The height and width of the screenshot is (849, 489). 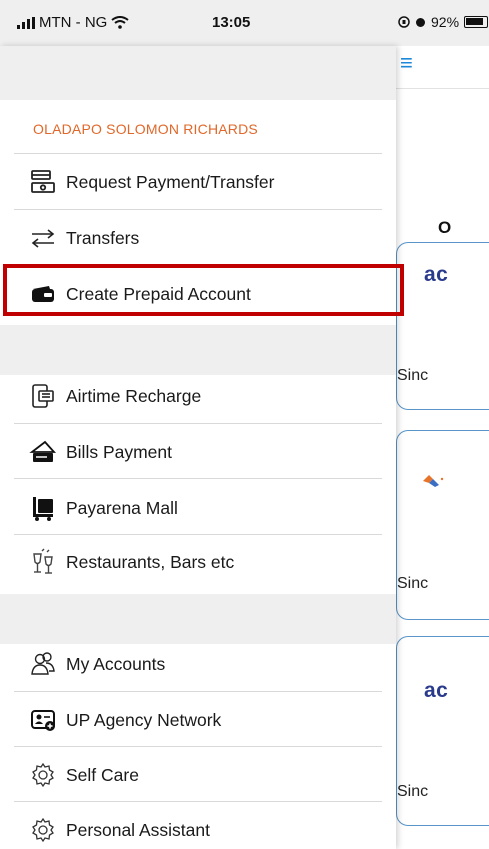 I want to click on request-payment-icon, so click(x=43, y=182).